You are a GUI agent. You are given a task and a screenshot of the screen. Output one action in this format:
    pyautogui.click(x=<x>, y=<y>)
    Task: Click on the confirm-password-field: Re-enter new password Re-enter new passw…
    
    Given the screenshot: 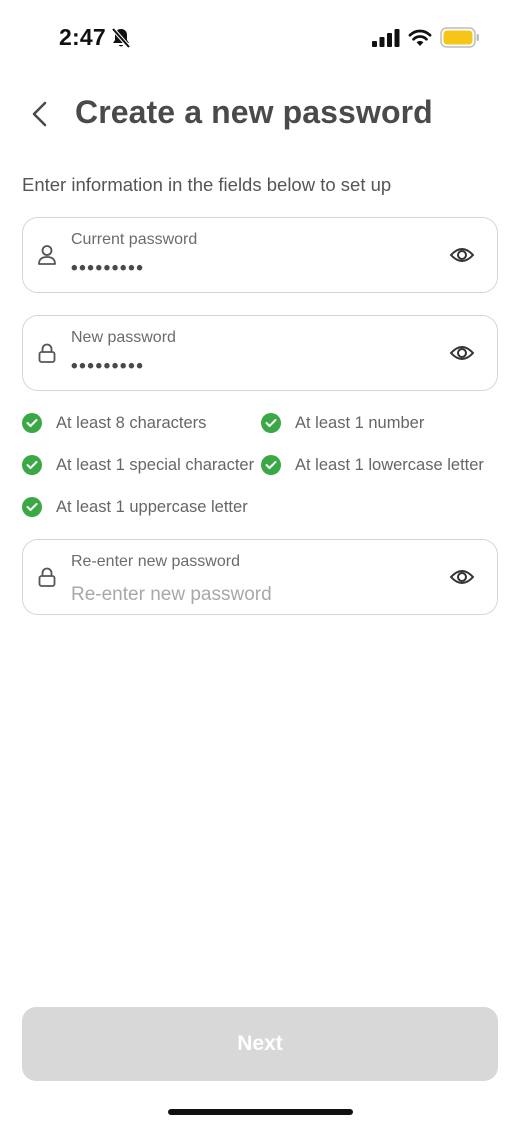 What is the action you would take?
    pyautogui.click(x=260, y=577)
    